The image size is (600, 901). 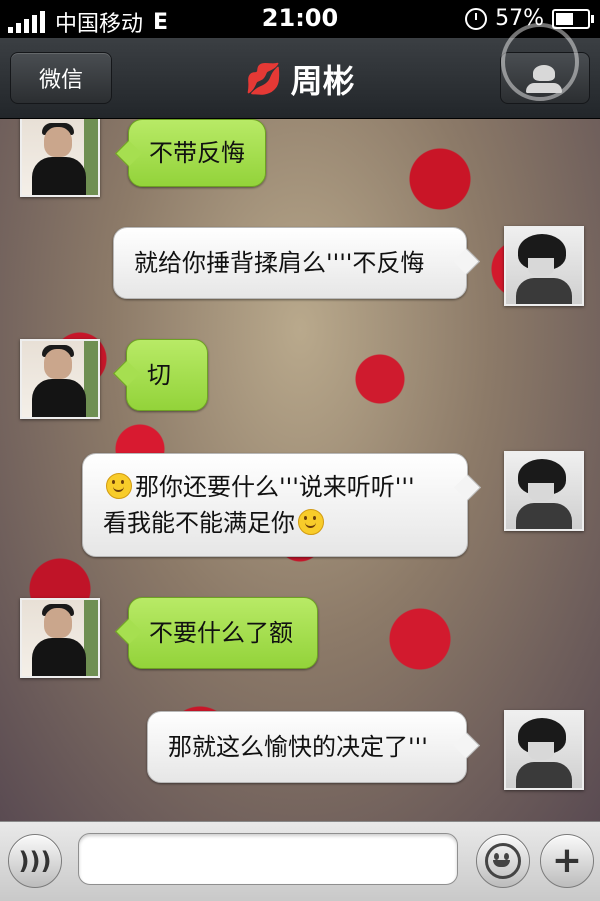 I want to click on lips-icon: 💋, so click(x=264, y=79).